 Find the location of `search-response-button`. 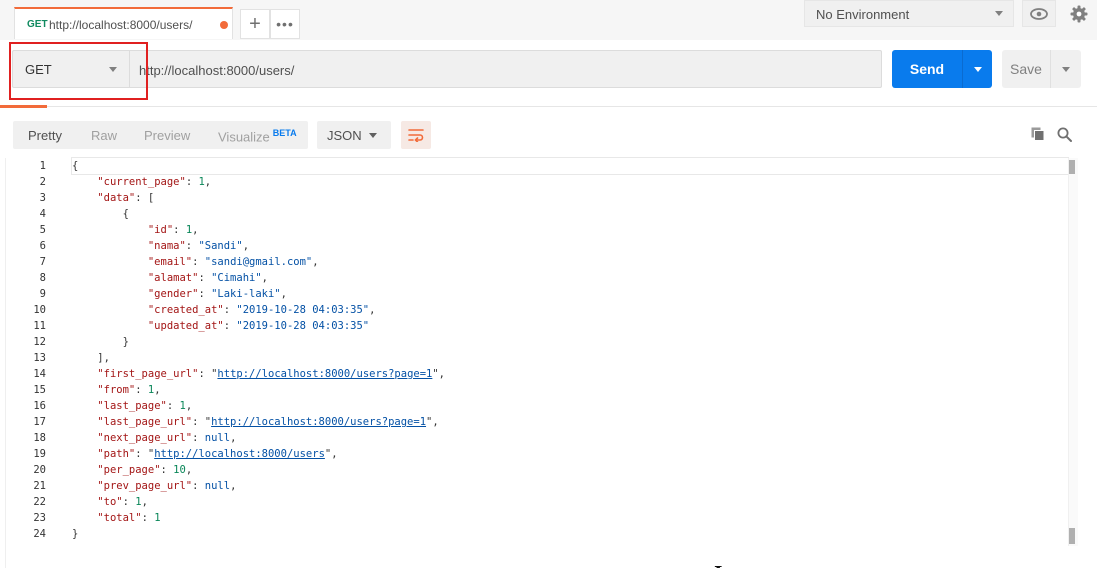

search-response-button is located at coordinates (1064, 134).